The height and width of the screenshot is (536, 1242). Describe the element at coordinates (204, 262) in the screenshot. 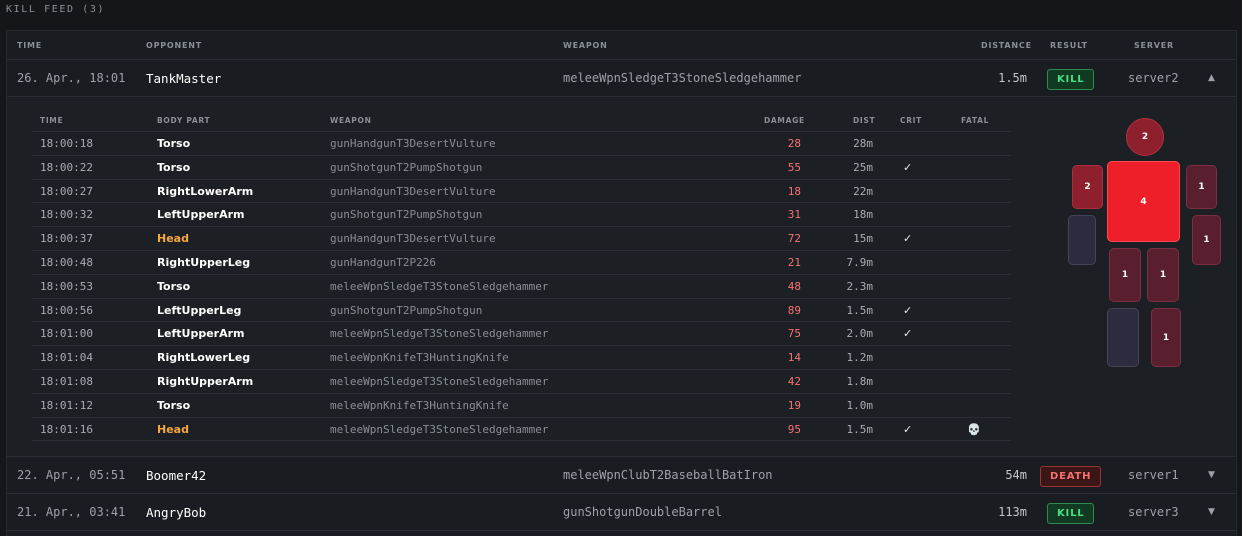

I see `hit-body-part: RightUpperLeg` at that location.